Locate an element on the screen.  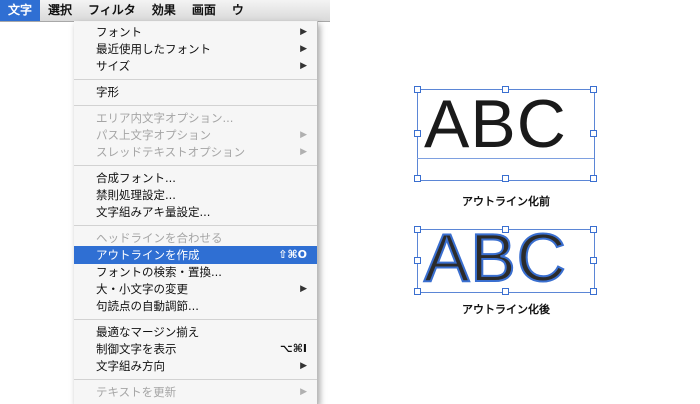
menu-item-type-orientation: 文字組み方向 ▶ is located at coordinates (195, 366).